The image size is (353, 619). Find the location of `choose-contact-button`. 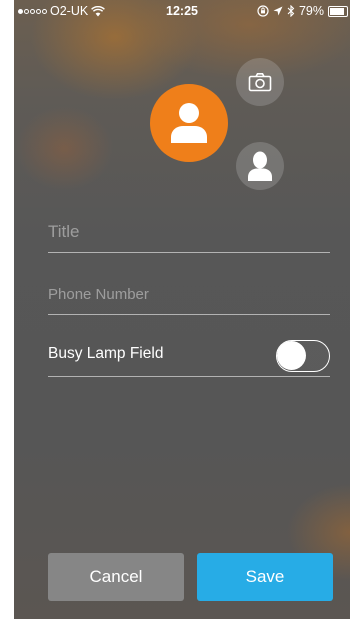

choose-contact-button is located at coordinates (260, 166).